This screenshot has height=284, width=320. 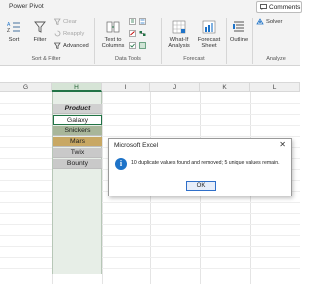 What do you see at coordinates (285, 7) in the screenshot?
I see `comments-label: Comments` at bounding box center [285, 7].